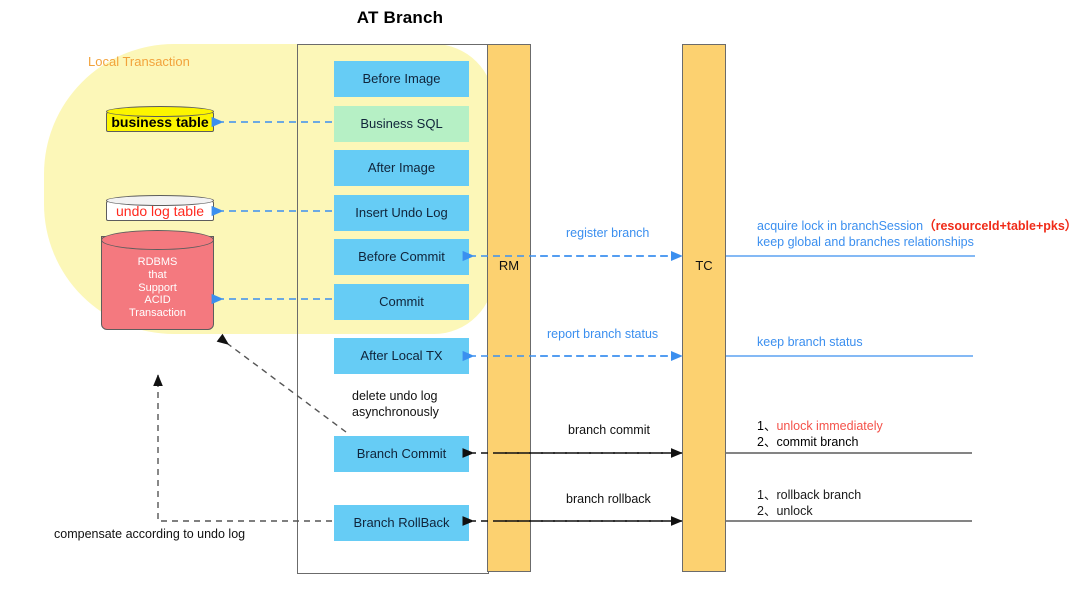  I want to click on note-delete-undo-log-line-2: asynchronously, so click(395, 412).